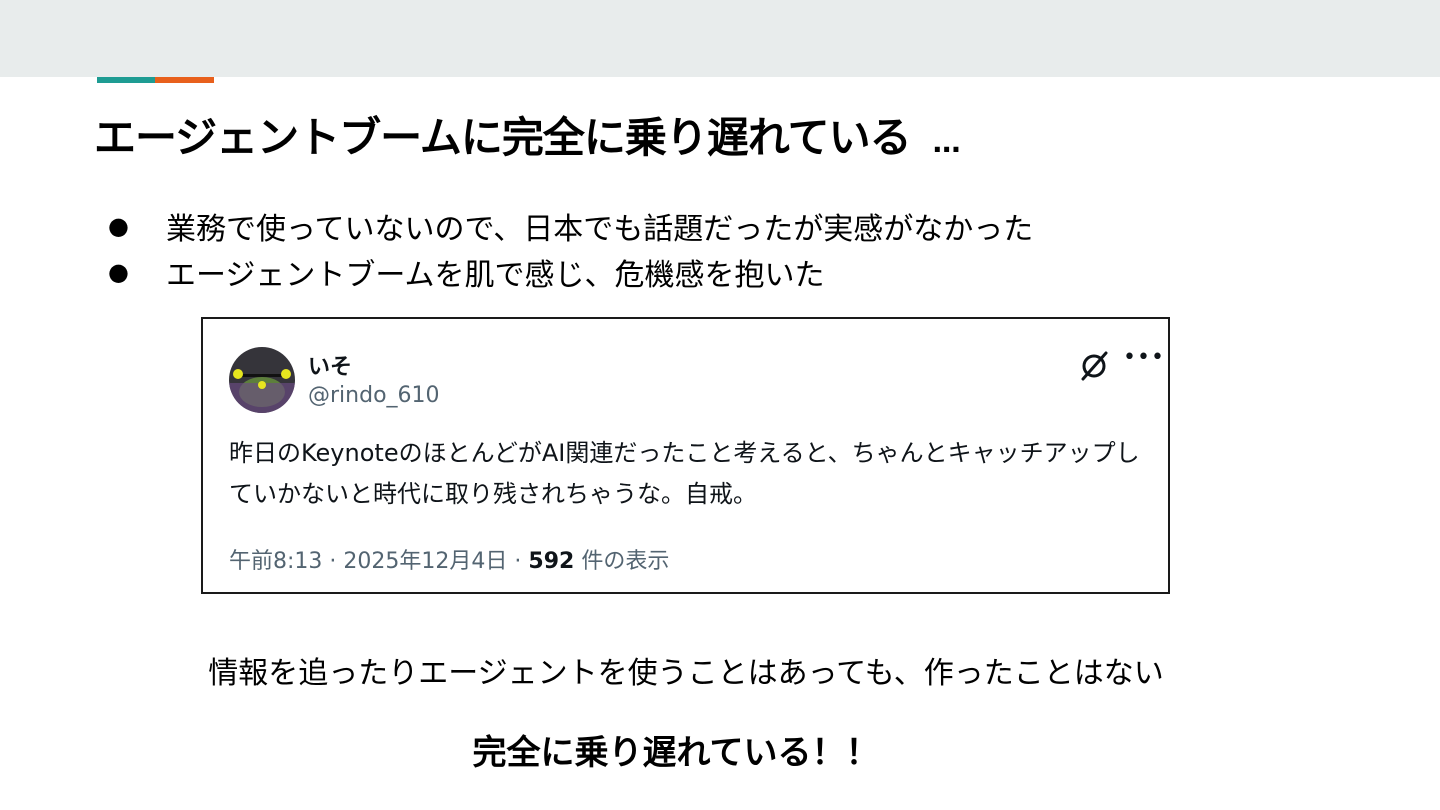 Image resolution: width=1440 pixels, height=810 pixels. I want to click on tweet-view-count: 592, so click(551, 561).